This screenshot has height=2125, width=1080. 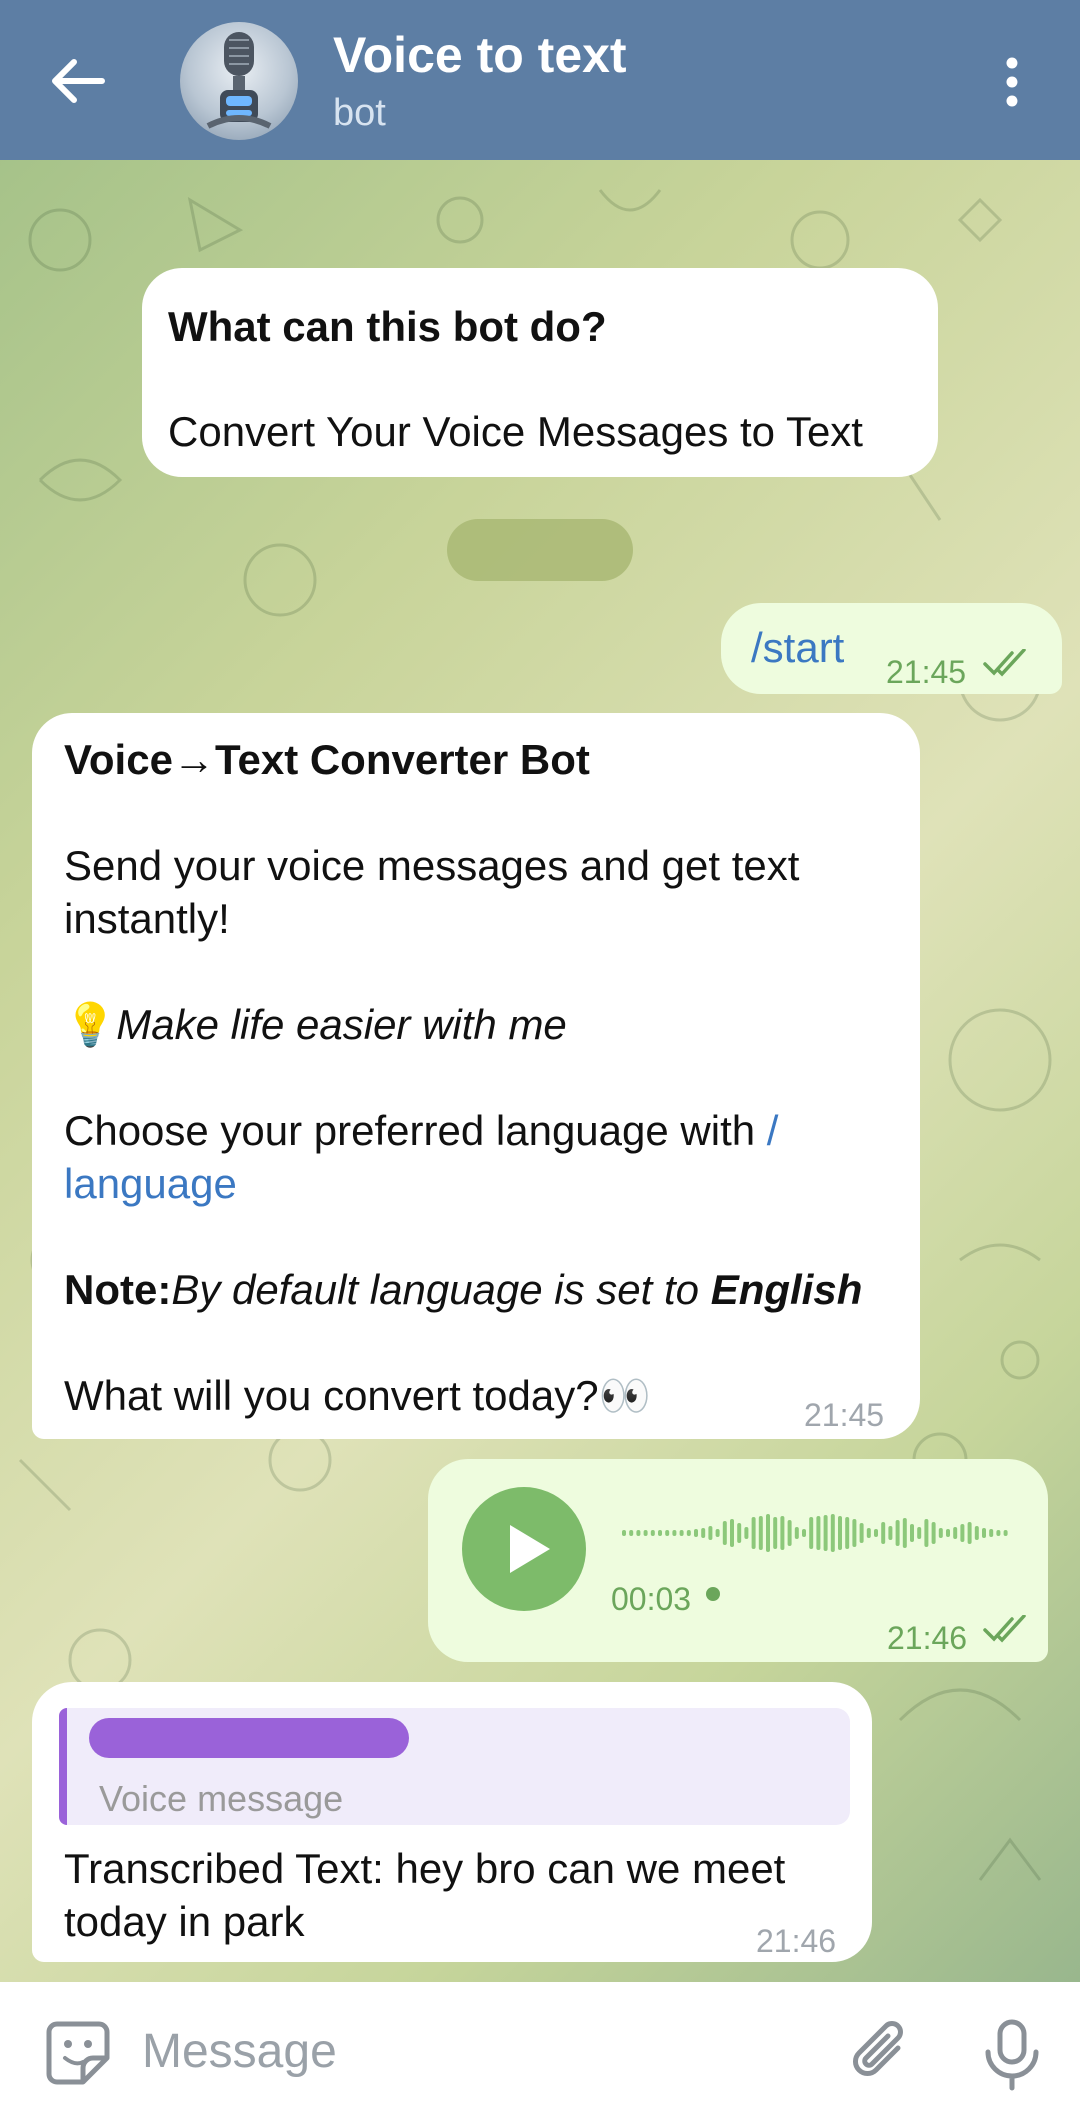 I want to click on voice-duration: 00:03, so click(x=651, y=1599).